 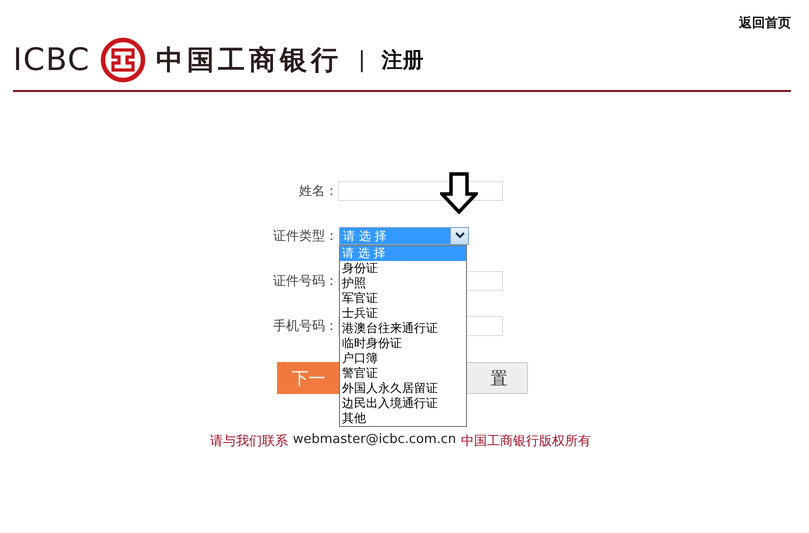 I want to click on field-label: 姓名：, so click(x=318, y=191).